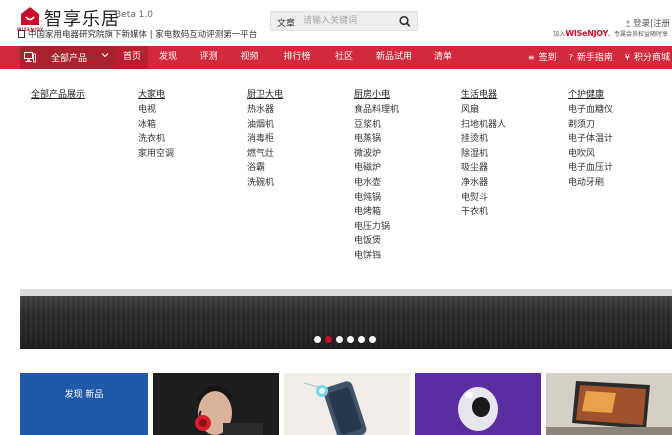 This screenshot has height=435, width=672. I want to click on nav-item-reviews: 评测, so click(208, 57).